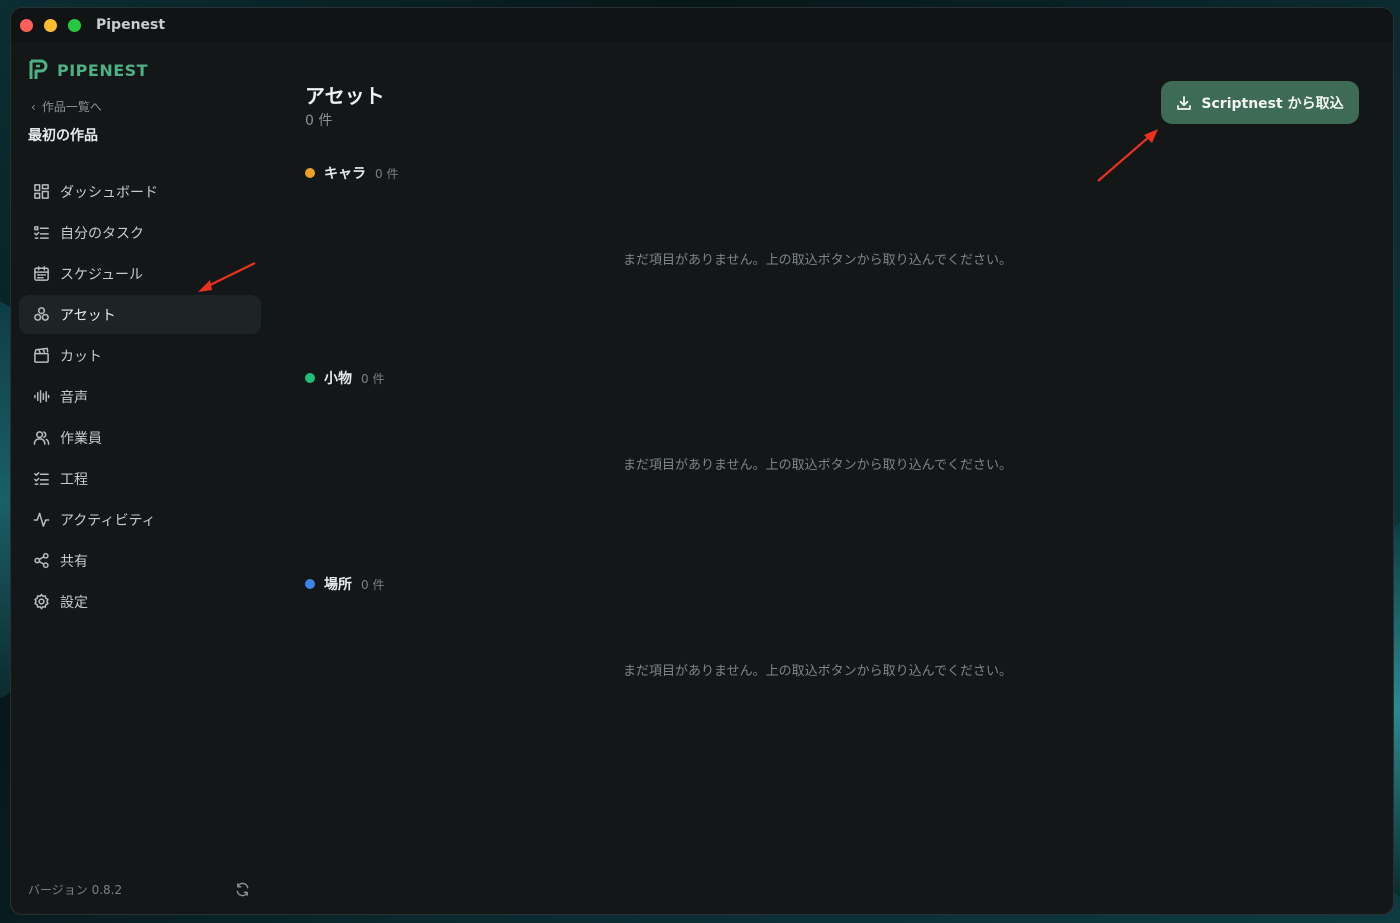 Image resolution: width=1400 pixels, height=923 pixels. Describe the element at coordinates (41, 315) in the screenshot. I see `assets-icon` at that location.